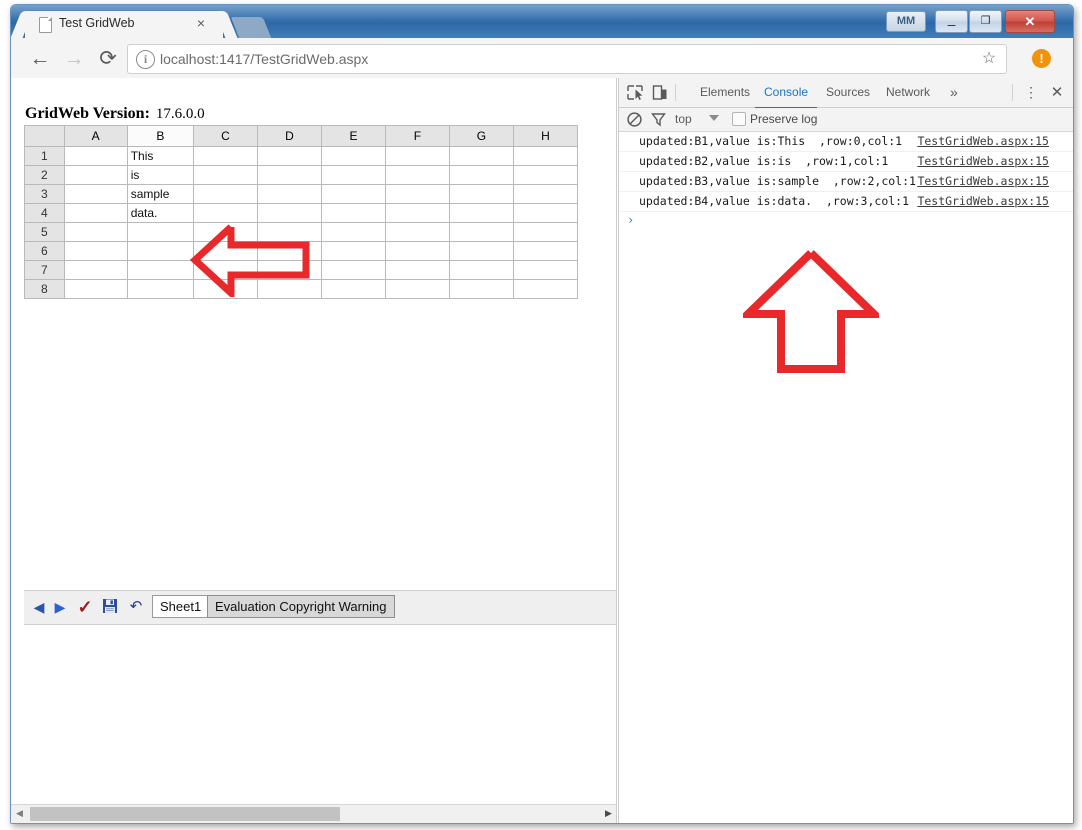 The image size is (1082, 830). Describe the element at coordinates (786, 93) in the screenshot. I see `tab-console: Console` at that location.